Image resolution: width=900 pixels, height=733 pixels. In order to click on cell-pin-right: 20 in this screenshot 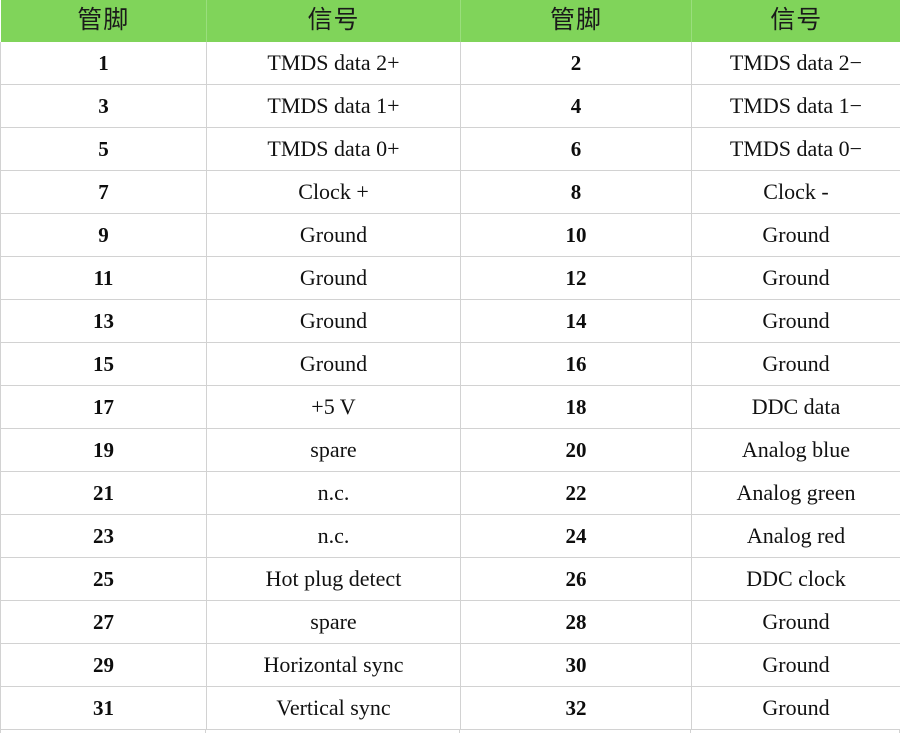, I will do `click(576, 450)`.